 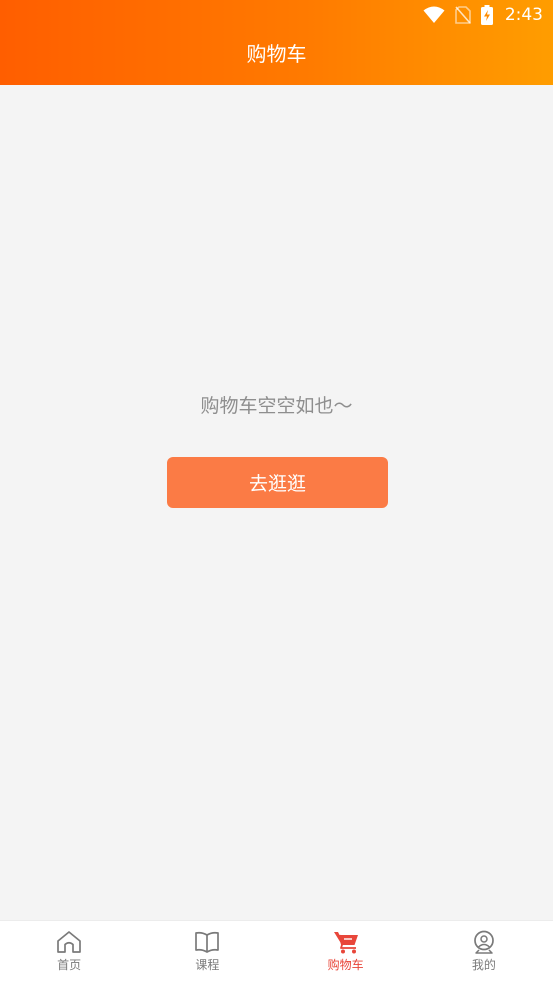 I want to click on tab-cart: 购物车, so click(x=346, y=952).